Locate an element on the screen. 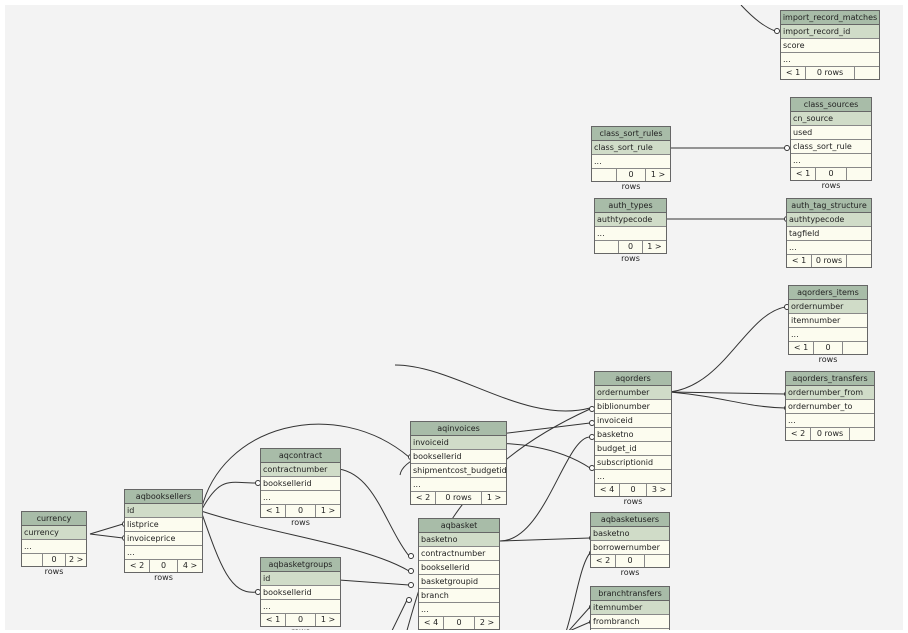 The image size is (908, 633). table-name: branchtransfers is located at coordinates (630, 594).